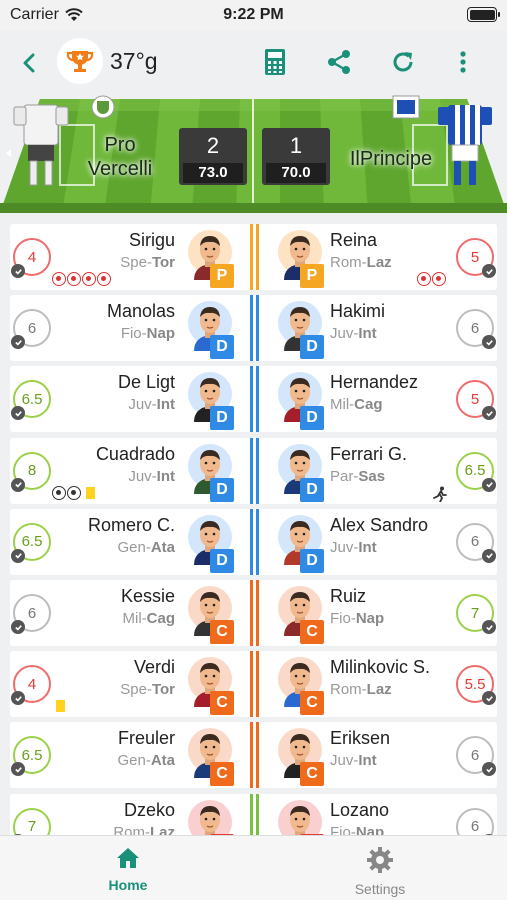 This screenshot has height=900, width=507. I want to click on player-row: 4 Verdi Spe-Tor C C Milinkovic S. Rom-Laz 5.5, so click(253, 684).